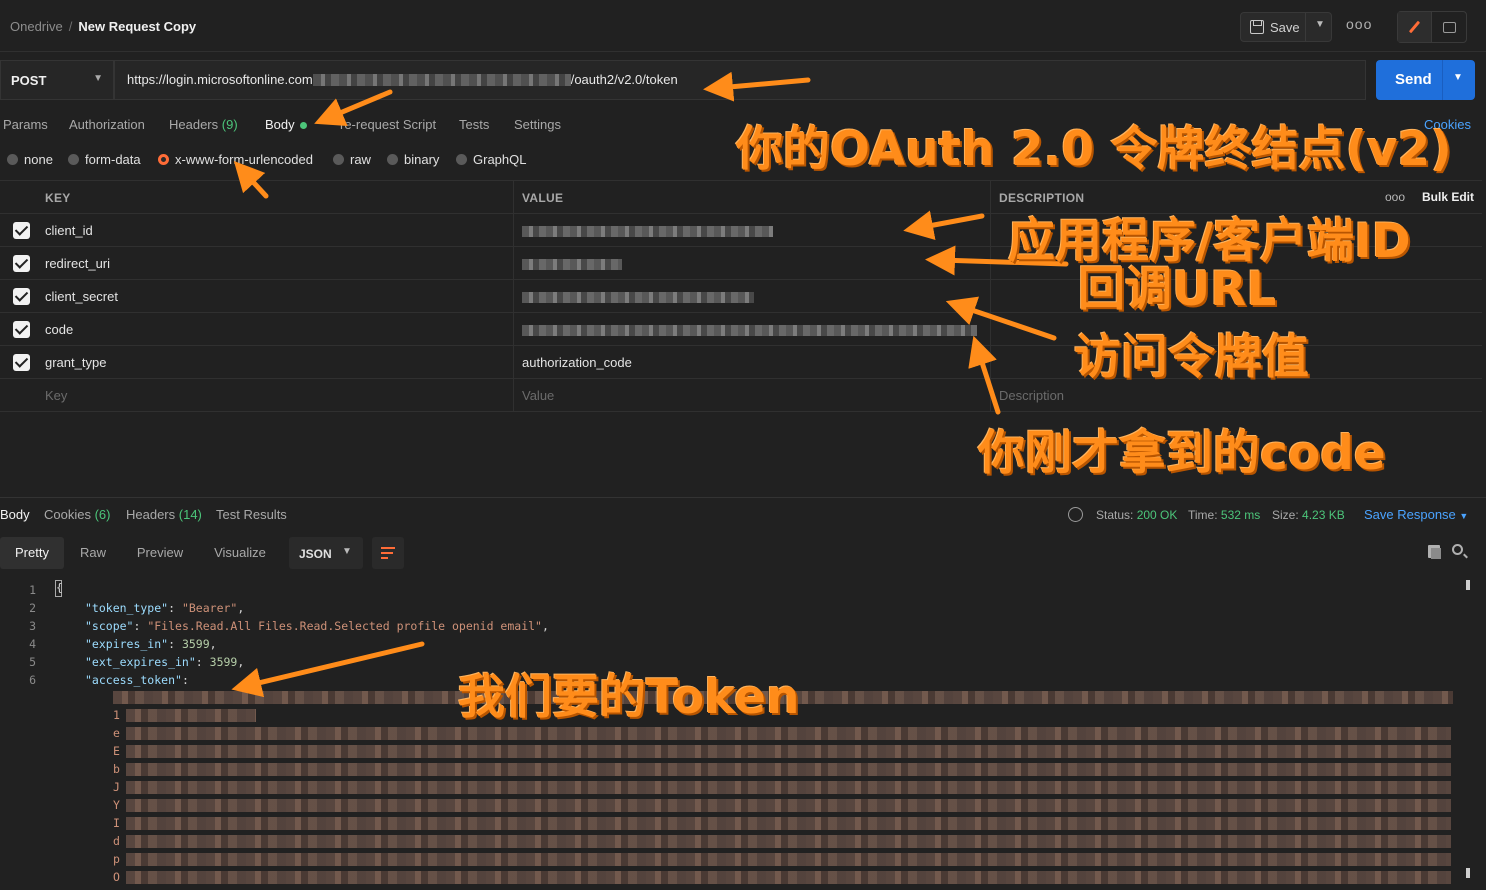  Describe the element at coordinates (163, 159) in the screenshot. I see `radio-urlencoded` at that location.